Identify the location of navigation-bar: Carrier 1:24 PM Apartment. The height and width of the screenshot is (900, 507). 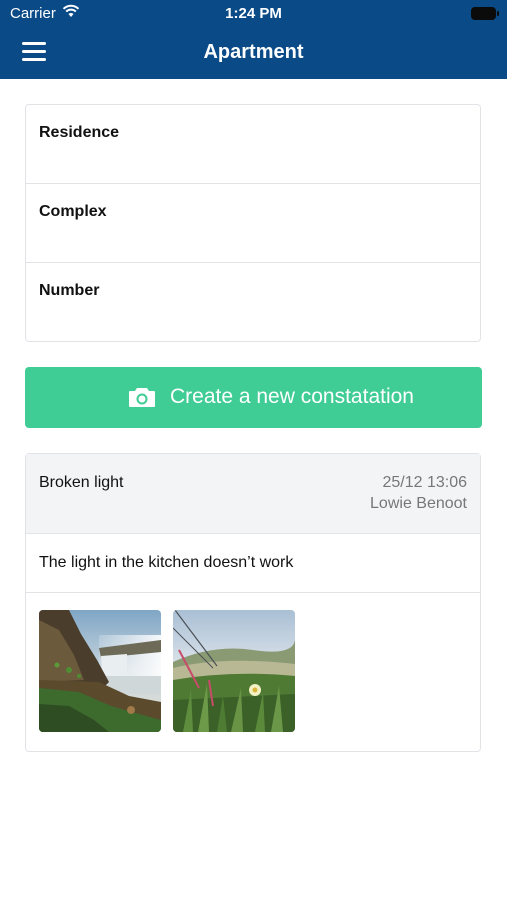
(253, 39).